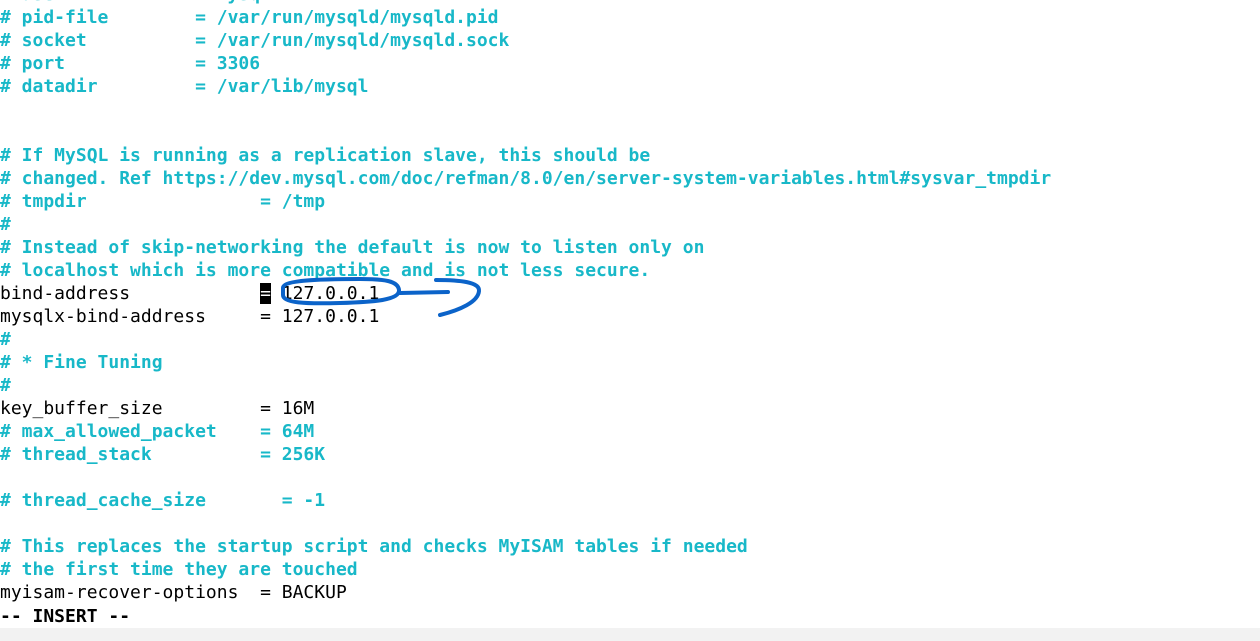 Image resolution: width=1260 pixels, height=641 pixels. Describe the element at coordinates (630, 592) in the screenshot. I see `setting-line: myisam-recover-options = BACKUP` at that location.